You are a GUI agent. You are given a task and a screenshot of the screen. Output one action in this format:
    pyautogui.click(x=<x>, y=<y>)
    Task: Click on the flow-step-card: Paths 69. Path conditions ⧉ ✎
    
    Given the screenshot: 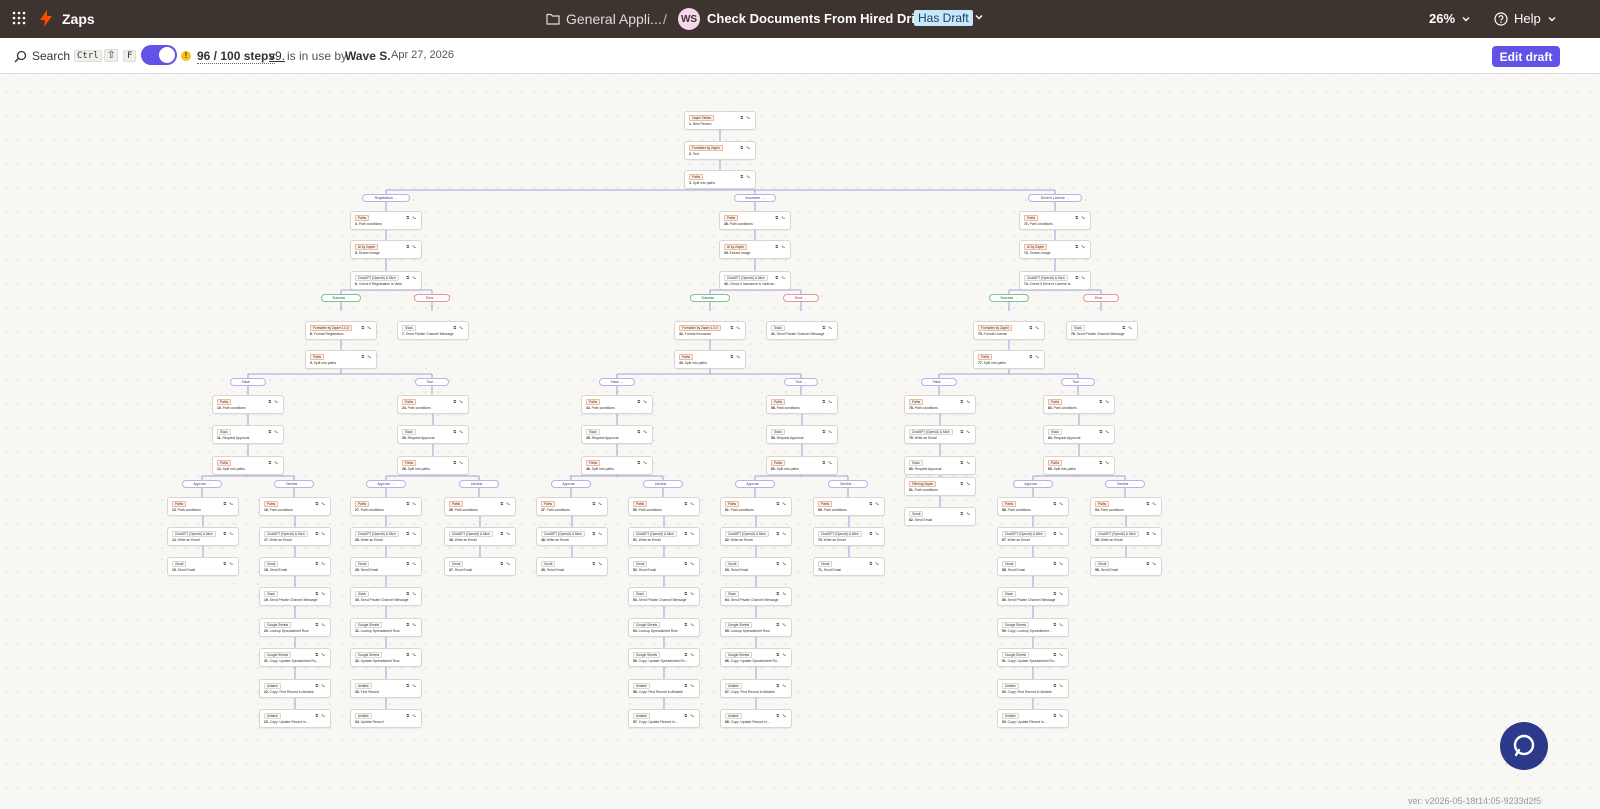 What is the action you would take?
    pyautogui.click(x=849, y=506)
    